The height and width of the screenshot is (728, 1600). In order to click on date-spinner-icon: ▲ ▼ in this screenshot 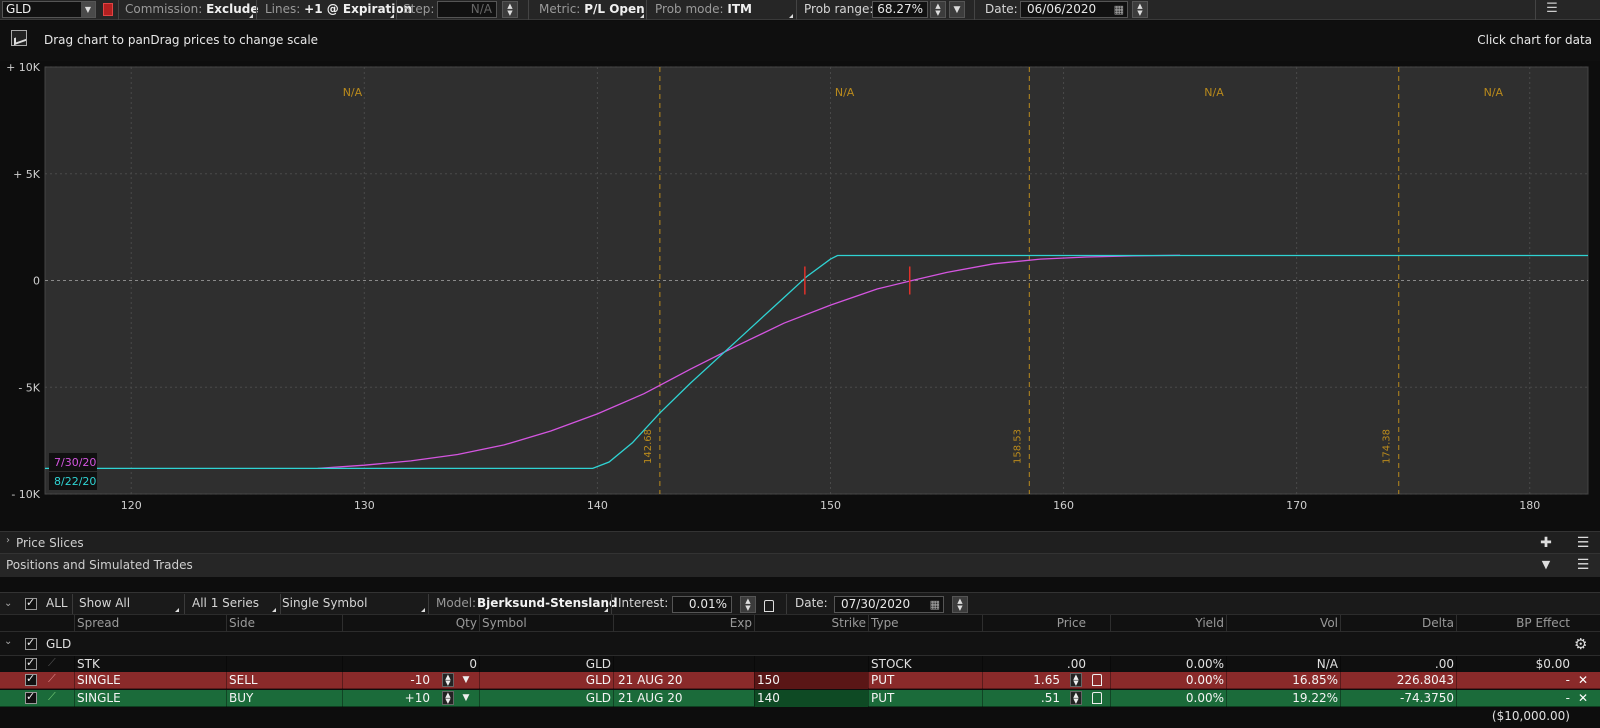, I will do `click(1140, 9)`.